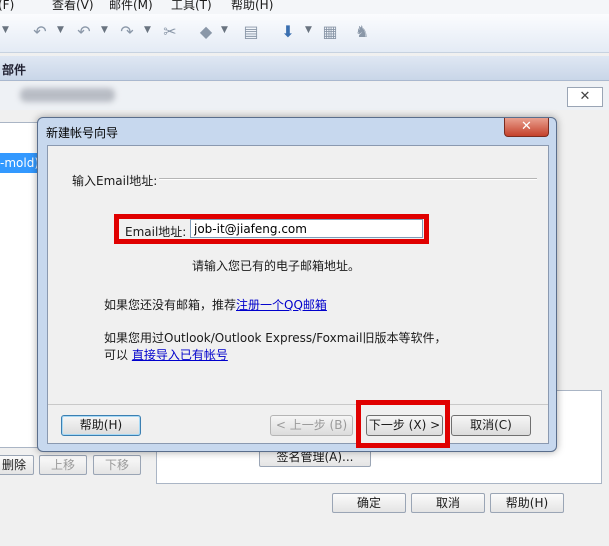 The image size is (609, 546). I want to click on cancel-button: 取消, so click(448, 503).